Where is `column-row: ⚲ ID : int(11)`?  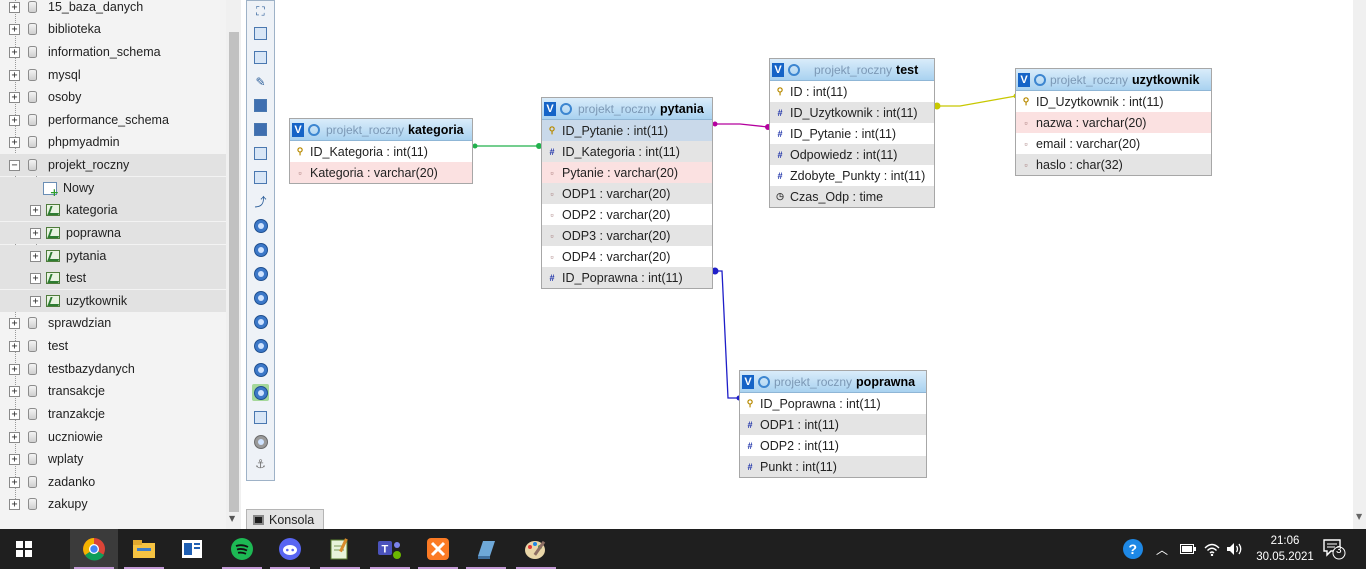
column-row: ⚲ ID : int(11) is located at coordinates (852, 91).